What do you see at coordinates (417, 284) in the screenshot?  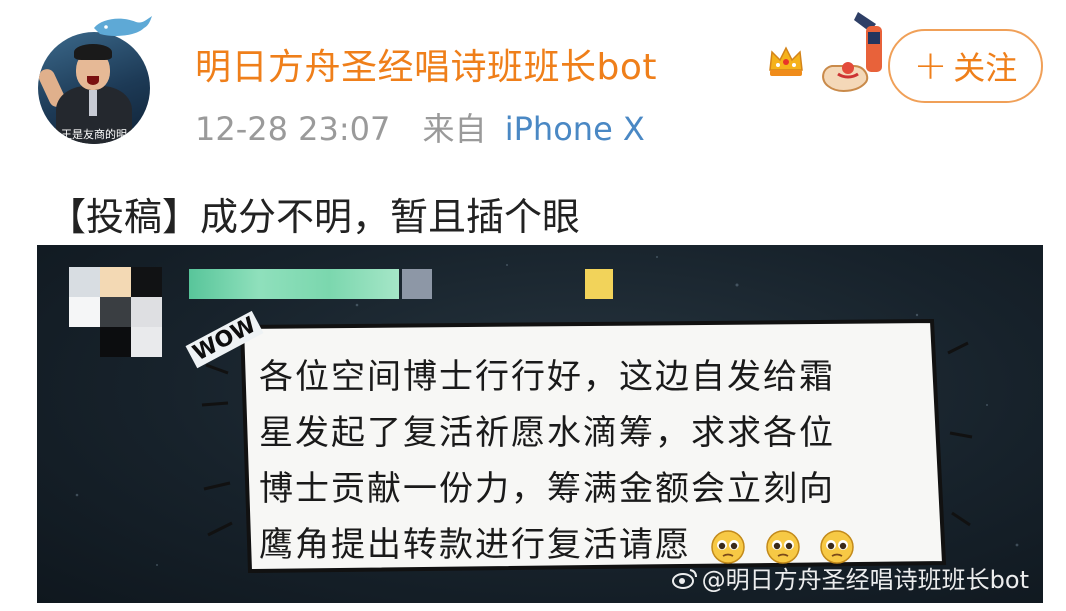 I see `blurred-block` at bounding box center [417, 284].